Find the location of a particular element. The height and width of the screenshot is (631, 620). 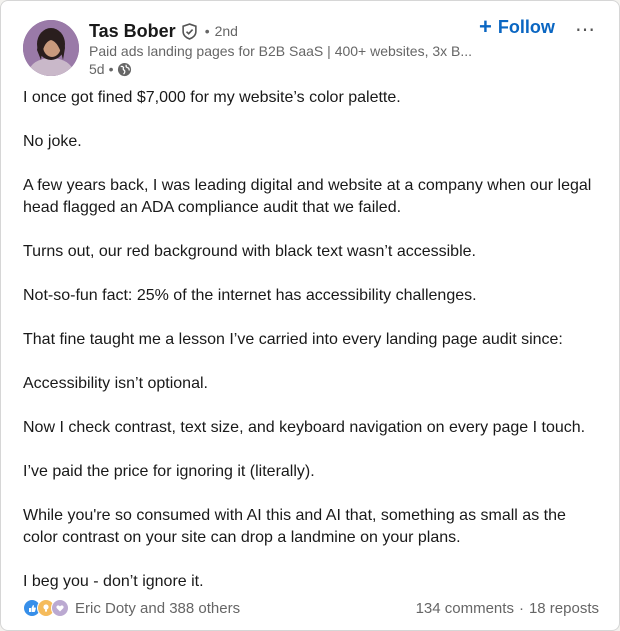

author-avatar is located at coordinates (51, 48).